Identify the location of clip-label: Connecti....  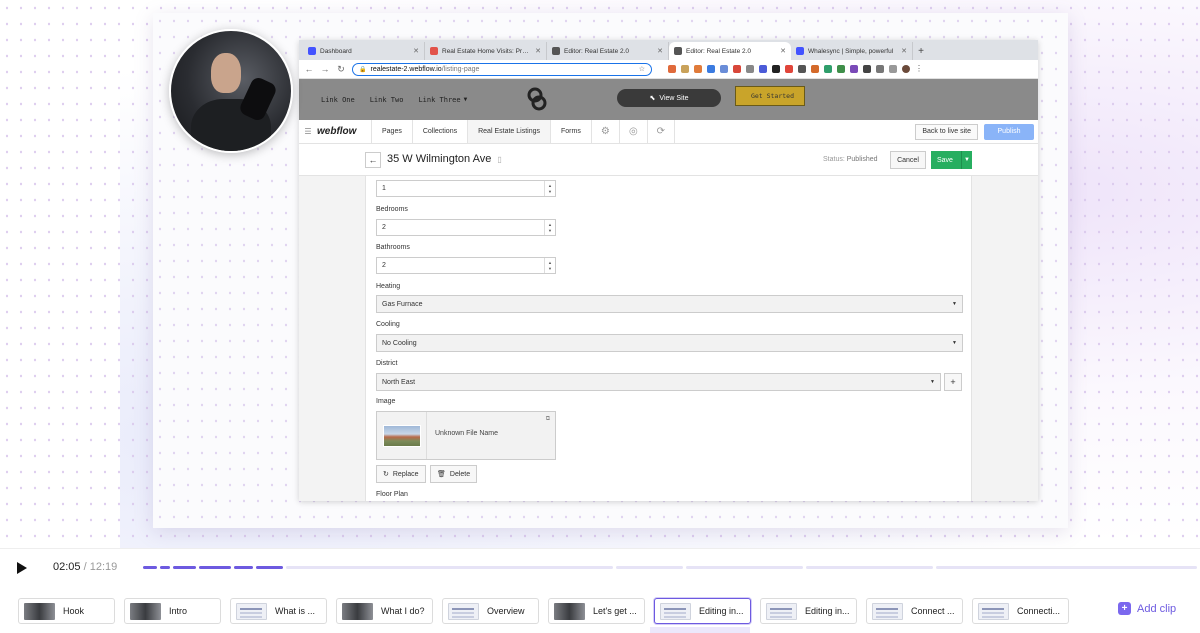
(1039, 611).